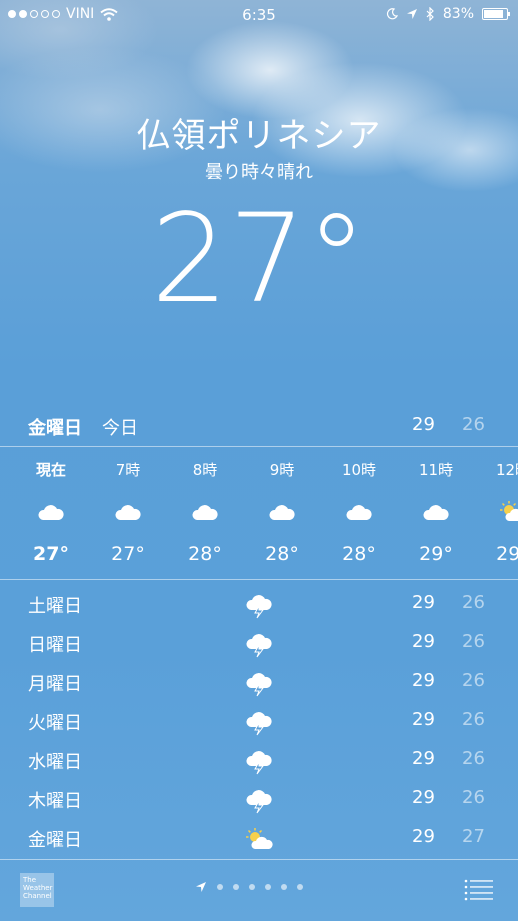 Image resolution: width=518 pixels, height=921 pixels. I want to click on weather-channel-logo: The Weather Channel, so click(37, 890).